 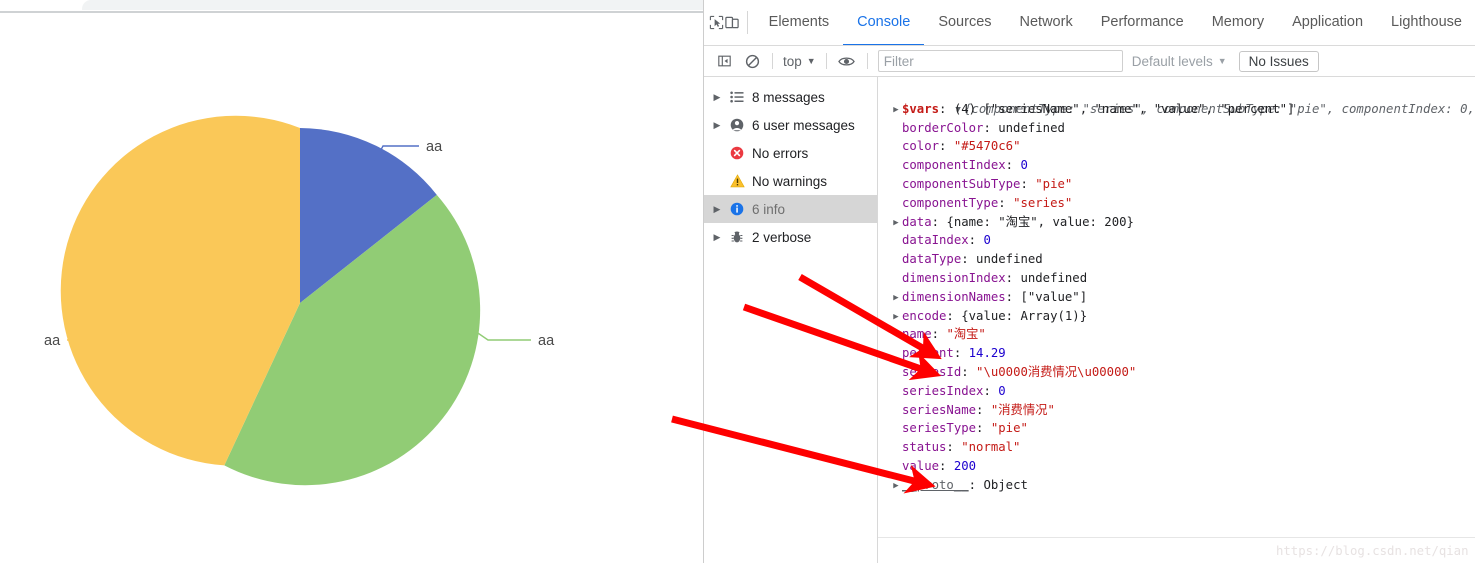 I want to click on sidebar-item-label: No errors, so click(x=780, y=153).